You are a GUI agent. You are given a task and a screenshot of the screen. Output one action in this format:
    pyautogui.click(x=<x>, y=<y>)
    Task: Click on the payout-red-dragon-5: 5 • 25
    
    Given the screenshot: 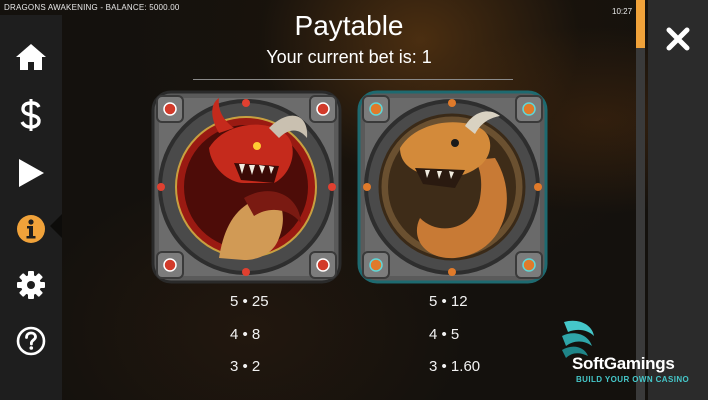 What is the action you would take?
    pyautogui.click(x=249, y=301)
    